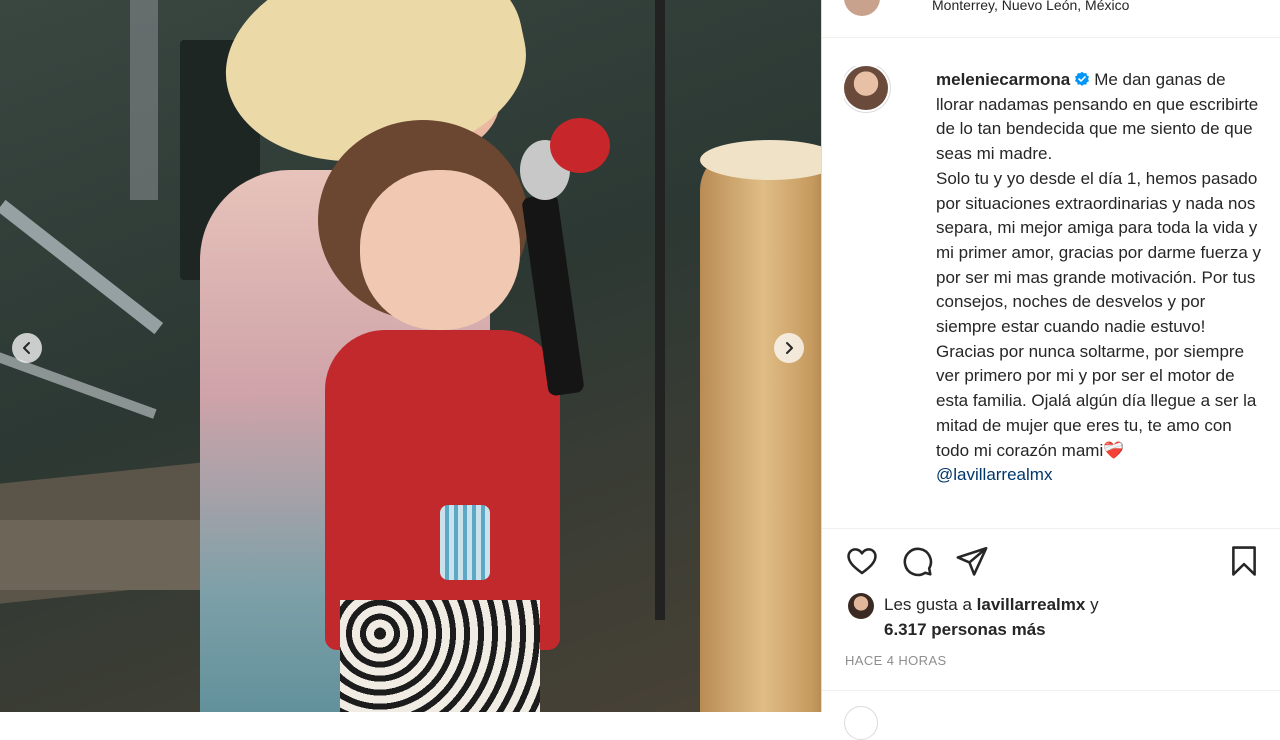  Describe the element at coordinates (1094, 604) in the screenshot. I see `likes-conjunction: y` at that location.